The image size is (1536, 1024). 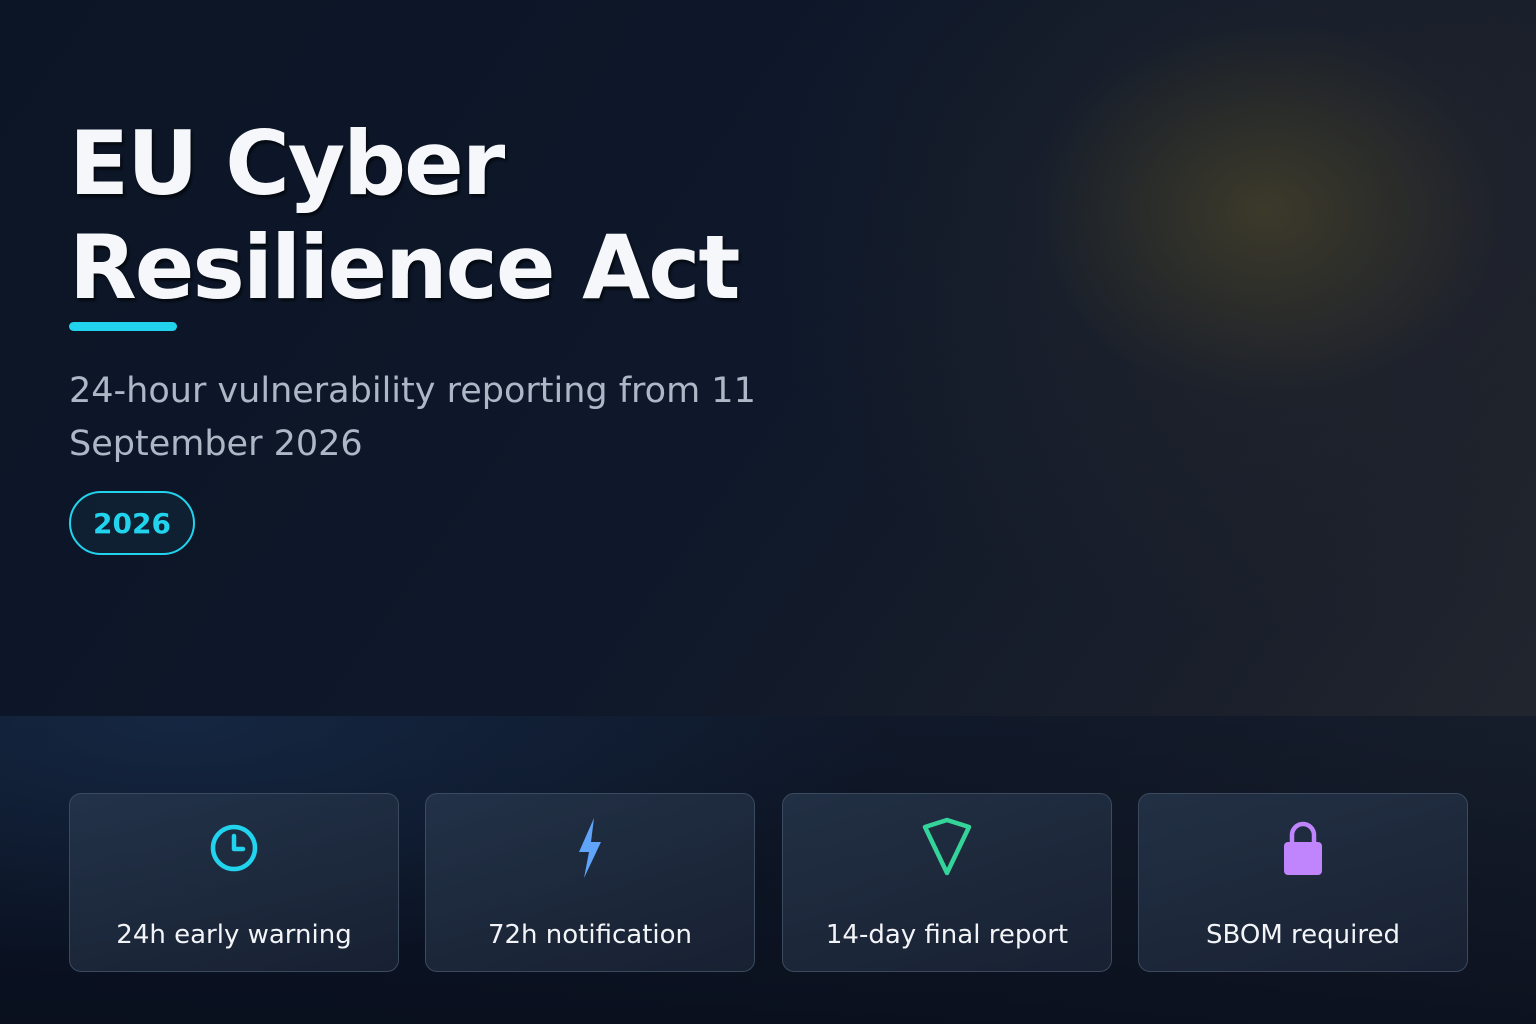 I want to click on clock-icon, so click(x=234, y=848).